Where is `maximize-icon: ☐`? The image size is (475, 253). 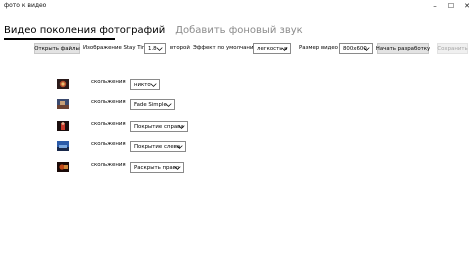 maximize-icon: ☐ is located at coordinates (451, 6).